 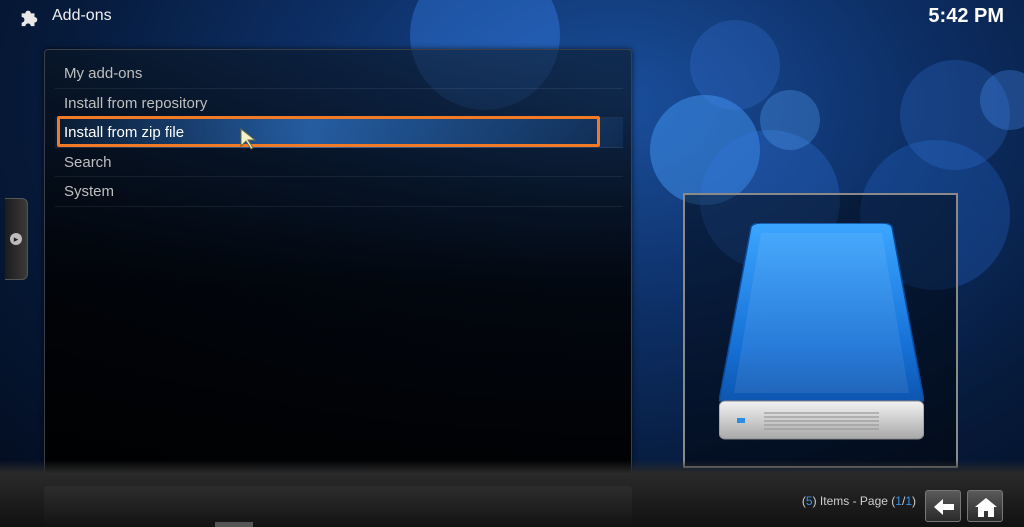 What do you see at coordinates (82, 15) in the screenshot?
I see `page-title: Add-ons` at bounding box center [82, 15].